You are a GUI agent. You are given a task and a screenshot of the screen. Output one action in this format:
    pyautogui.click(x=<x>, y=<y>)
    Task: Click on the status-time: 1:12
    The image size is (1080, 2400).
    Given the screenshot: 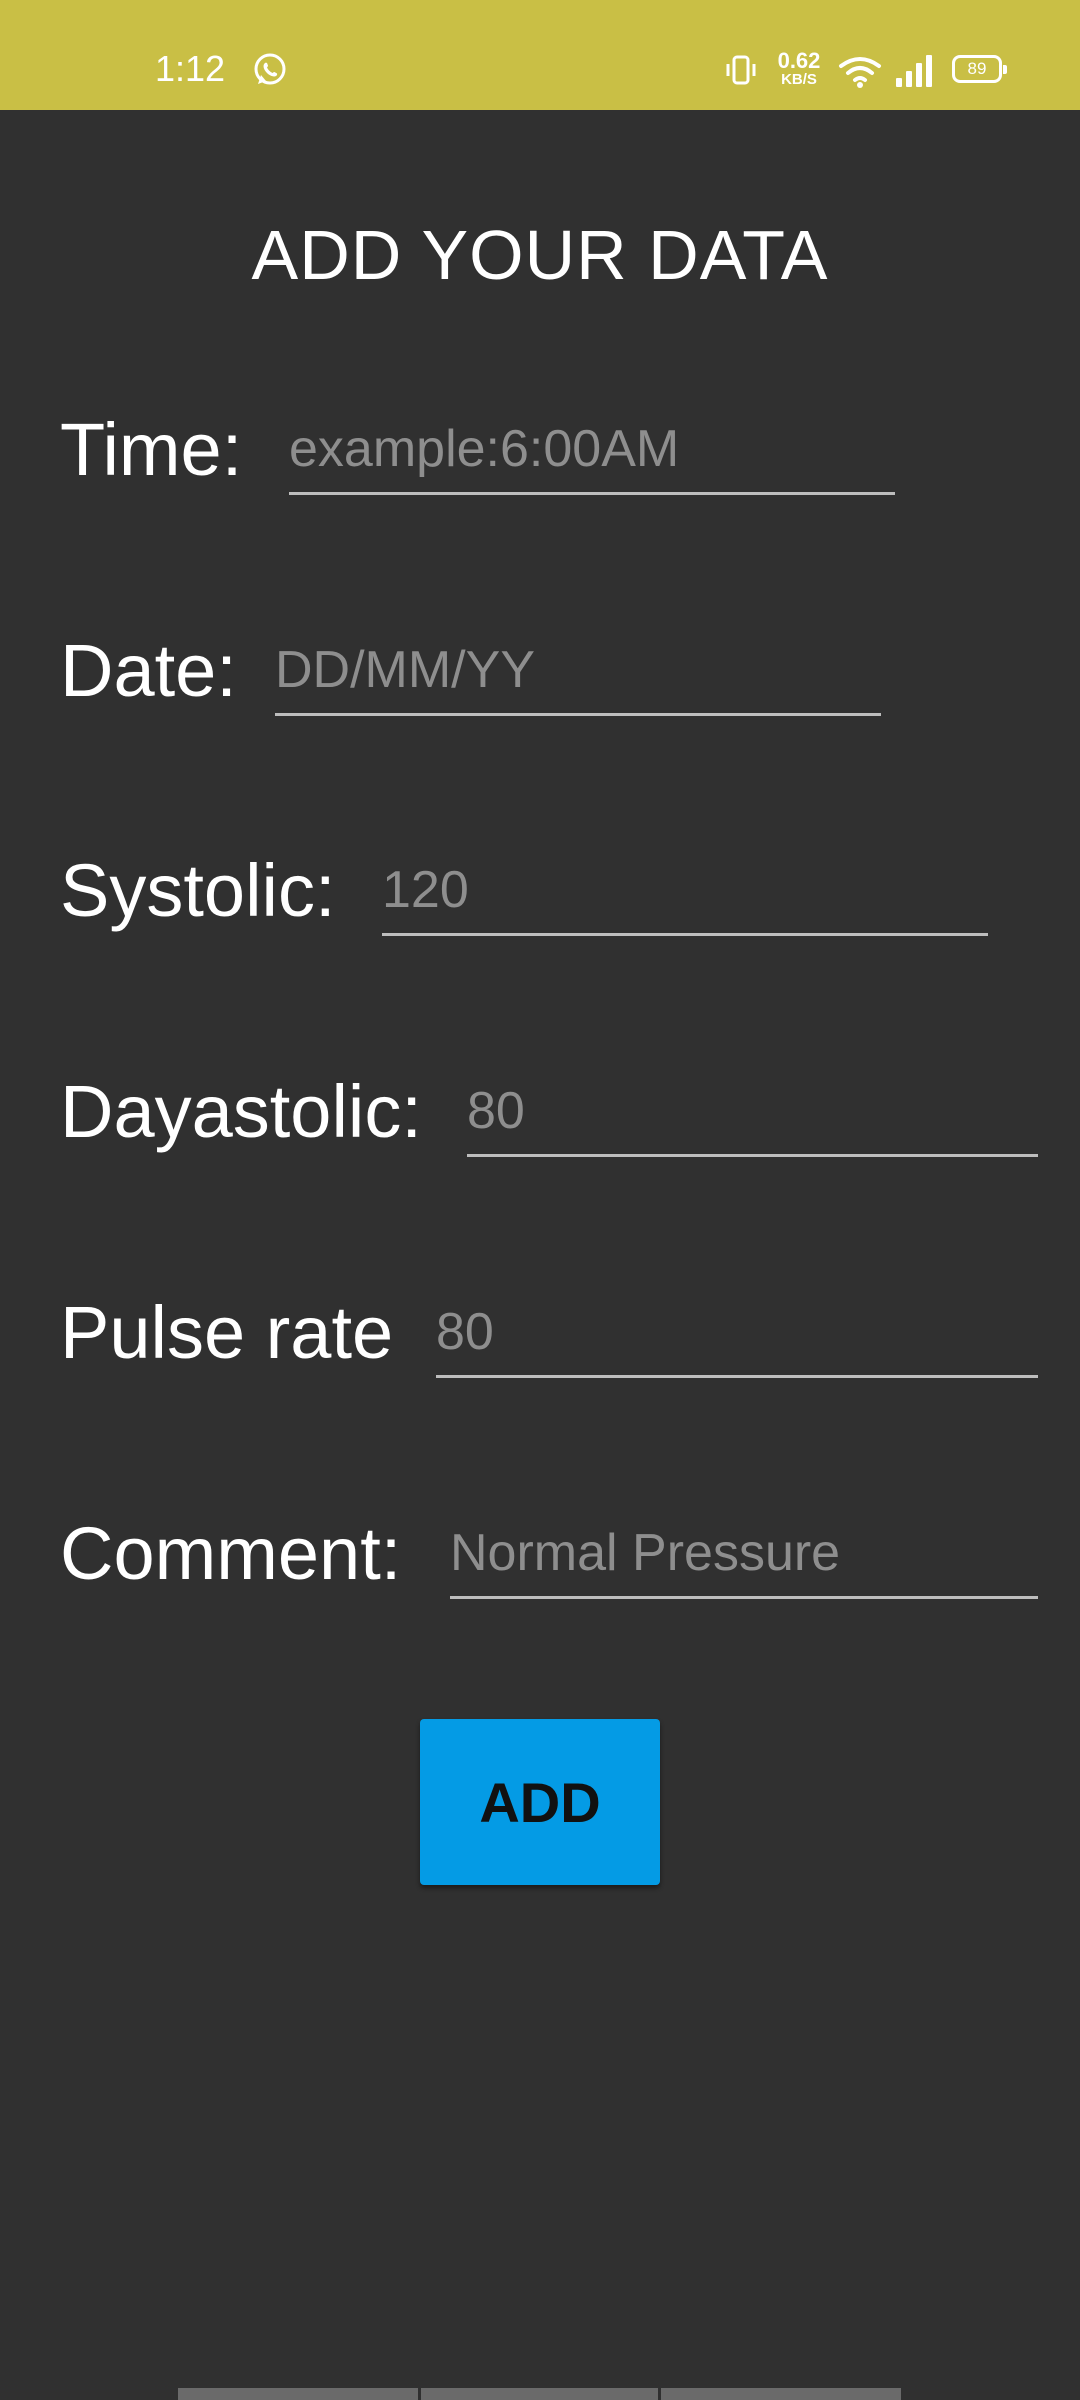 What is the action you would take?
    pyautogui.click(x=190, y=68)
    